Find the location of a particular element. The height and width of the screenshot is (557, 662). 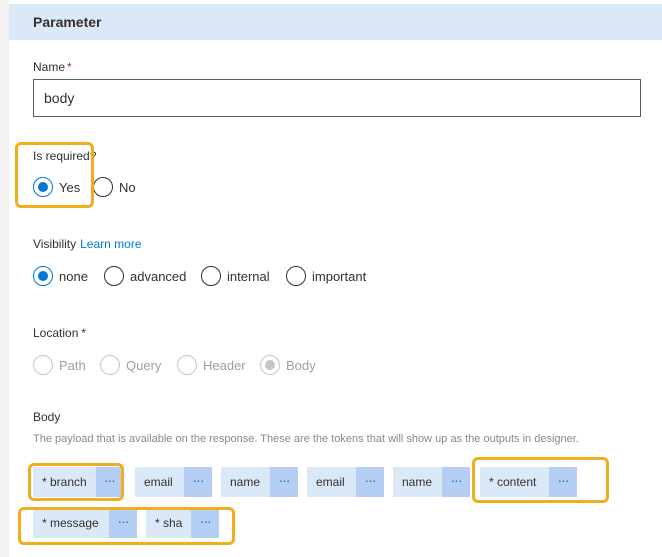

token-branch: * branch ··· is located at coordinates (78, 482).